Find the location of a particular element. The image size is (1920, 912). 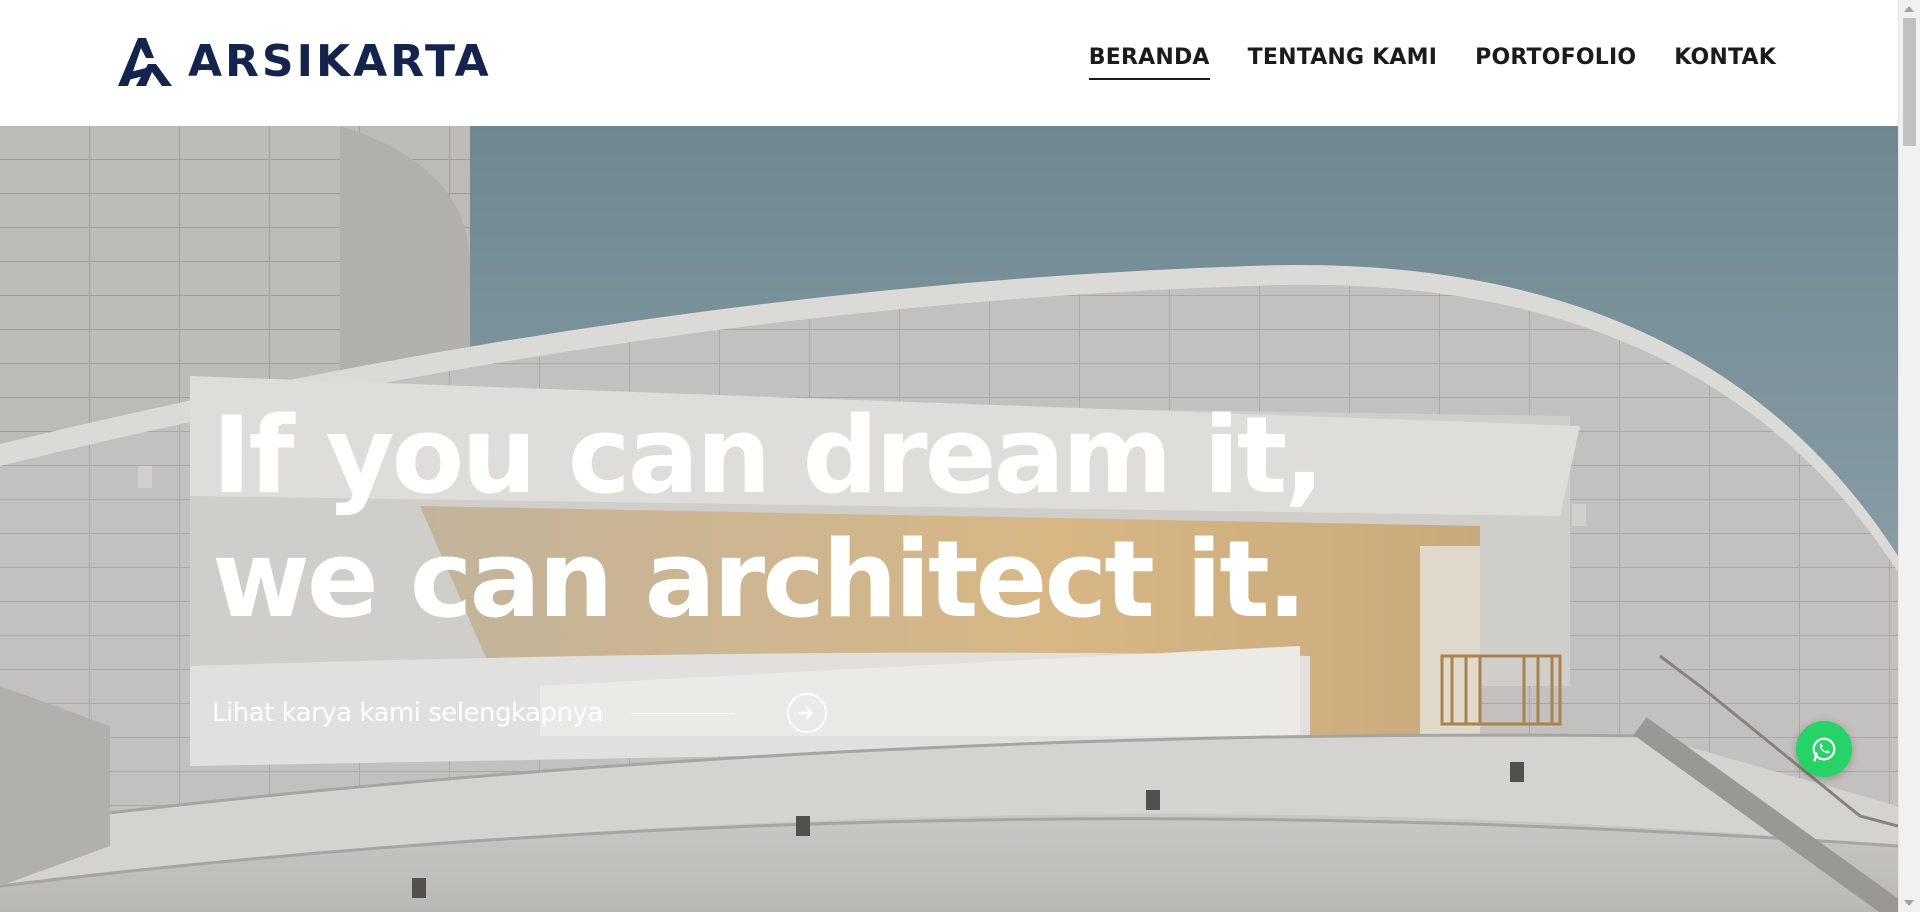

site-logo: ARSIKARTA is located at coordinates (304, 62).